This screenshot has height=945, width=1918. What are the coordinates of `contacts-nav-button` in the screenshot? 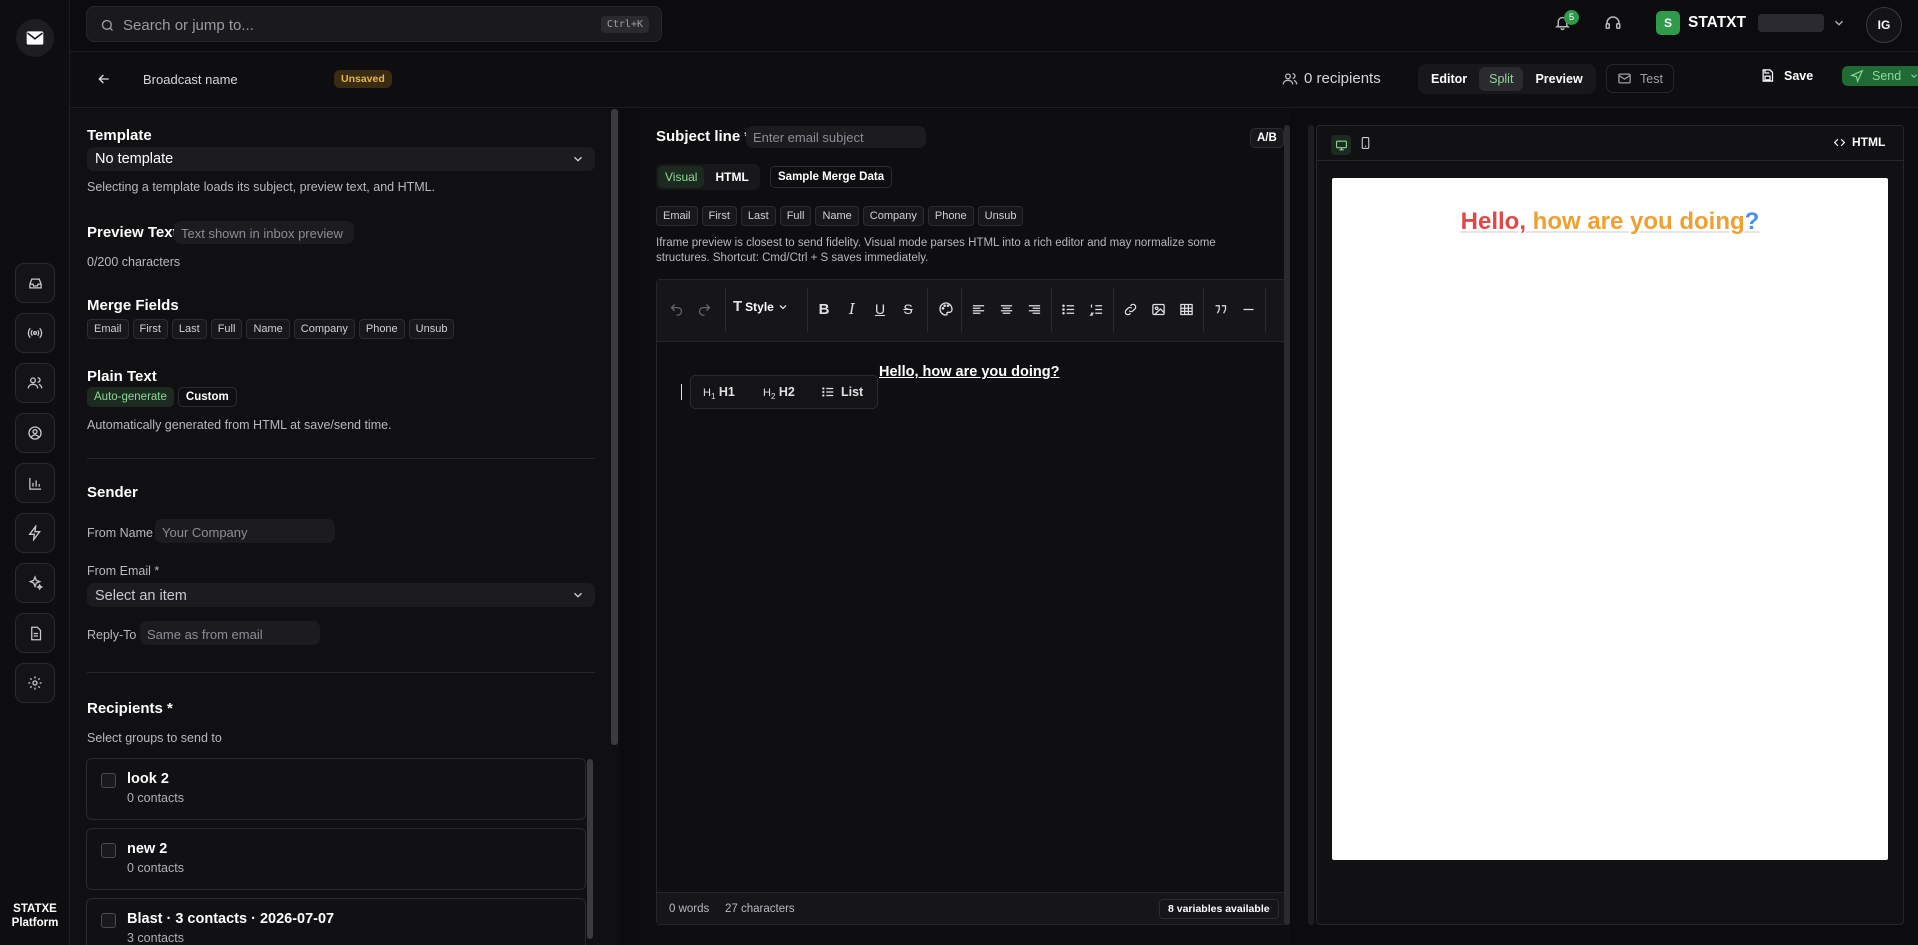 It's located at (35, 383).